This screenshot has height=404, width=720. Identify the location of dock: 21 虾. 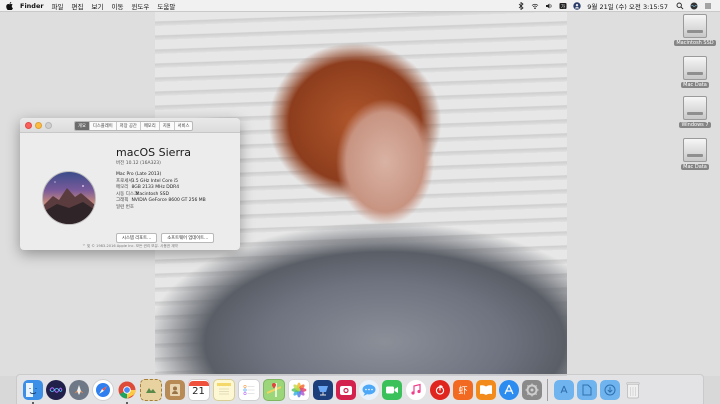
(360, 389).